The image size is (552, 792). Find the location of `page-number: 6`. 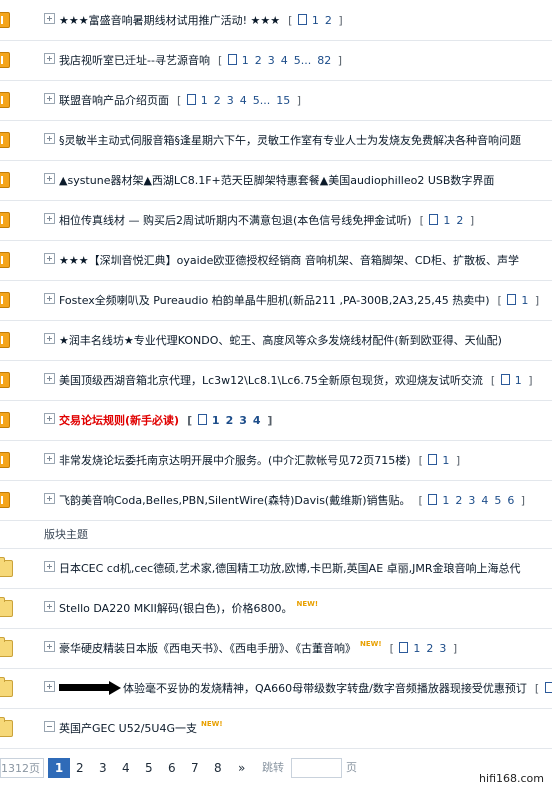

page-number: 6 is located at coordinates (172, 768).